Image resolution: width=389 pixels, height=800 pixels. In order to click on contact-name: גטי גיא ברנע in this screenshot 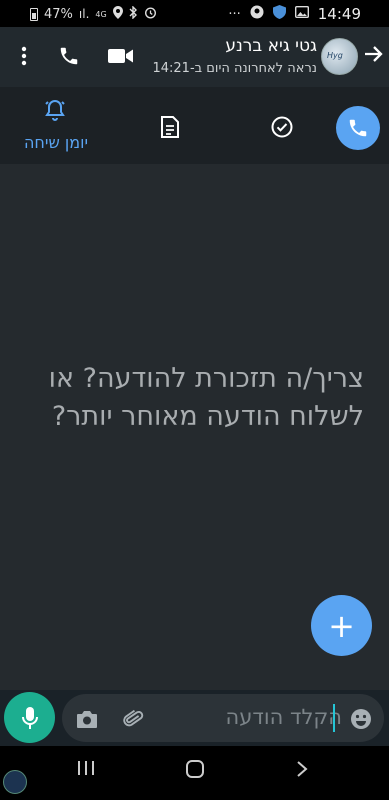, I will do `click(271, 46)`.